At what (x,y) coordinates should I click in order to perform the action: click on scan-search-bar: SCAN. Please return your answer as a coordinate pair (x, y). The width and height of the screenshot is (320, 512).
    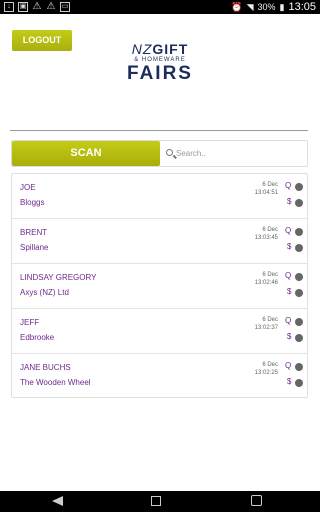
    Looking at the image, I should click on (159, 153).